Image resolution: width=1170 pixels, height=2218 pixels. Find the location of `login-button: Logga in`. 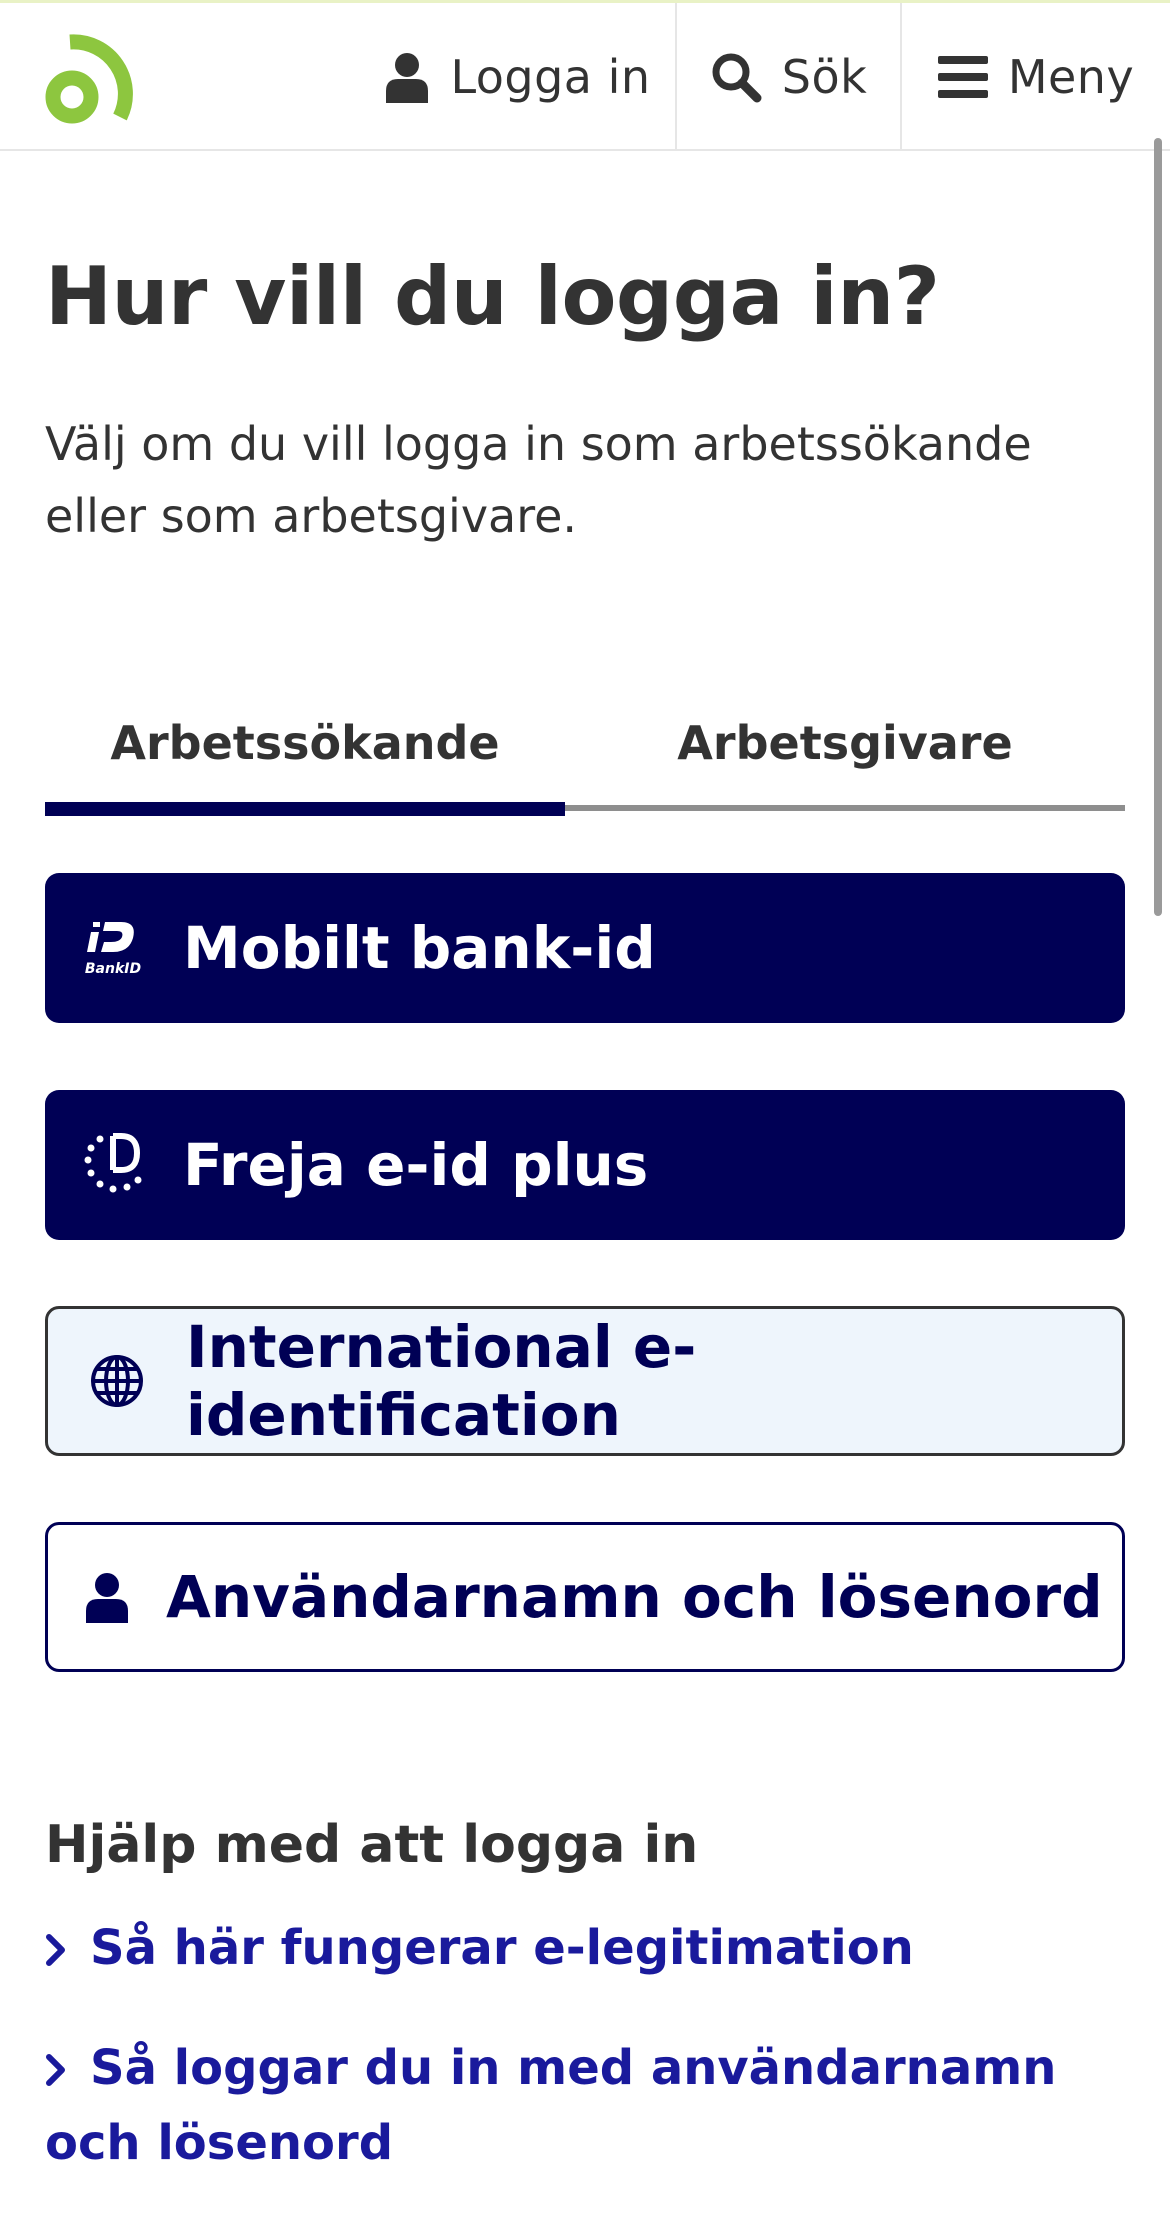

login-button: Logga in is located at coordinates (517, 77).